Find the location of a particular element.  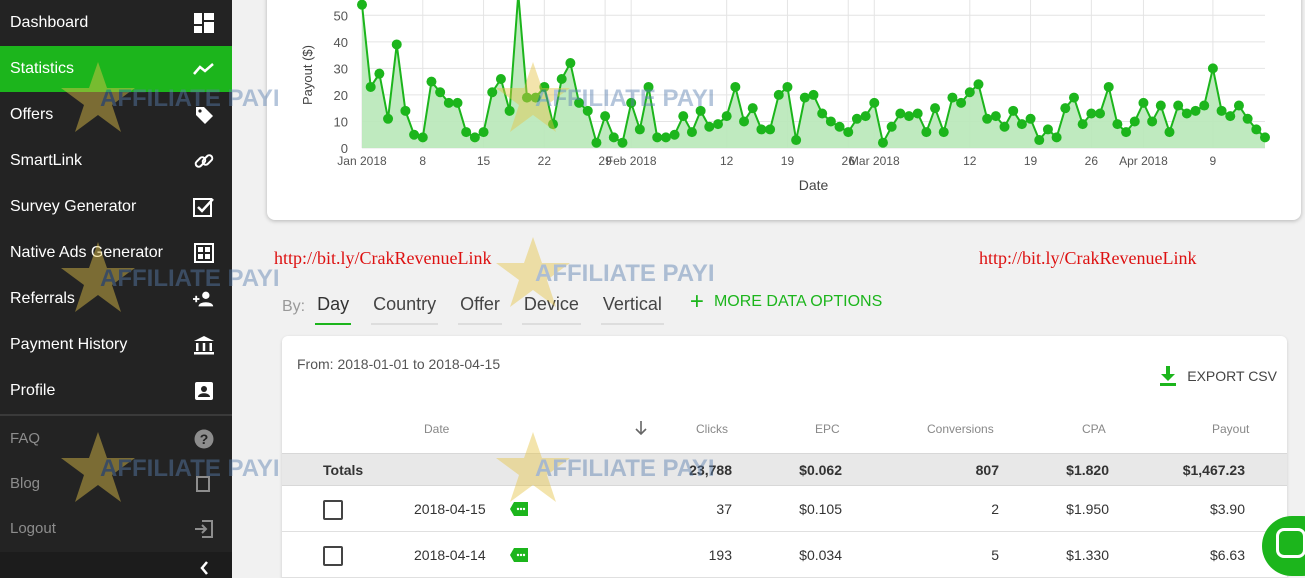

tab-vertical: Vertical is located at coordinates (632, 307).